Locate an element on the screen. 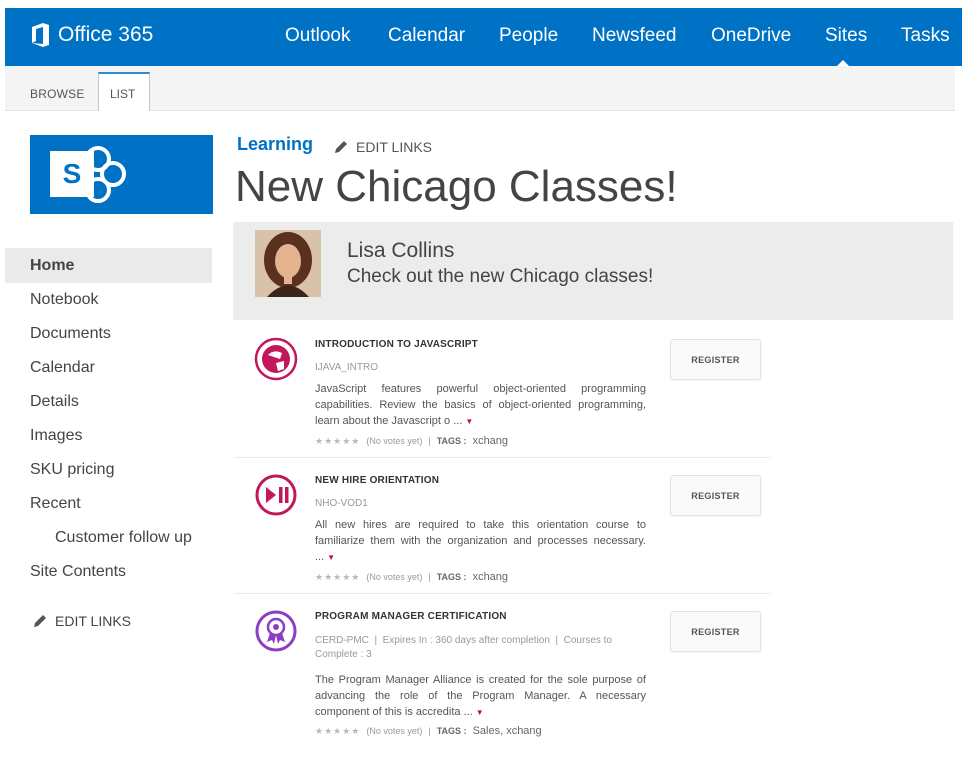 Image resolution: width=962 pixels, height=757 pixels. certificate-badge-icon is located at coordinates (276, 631).